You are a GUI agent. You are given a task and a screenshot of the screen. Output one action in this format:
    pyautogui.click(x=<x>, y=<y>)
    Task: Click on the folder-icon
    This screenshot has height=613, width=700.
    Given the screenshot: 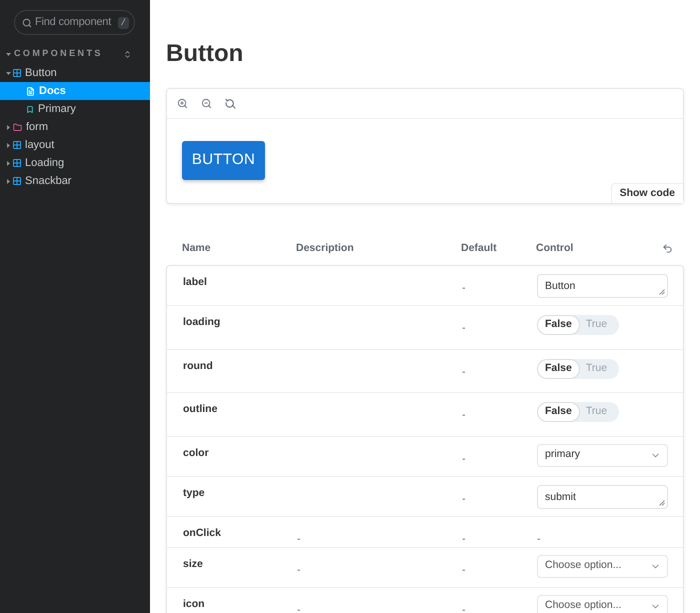 What is the action you would take?
    pyautogui.click(x=17, y=127)
    